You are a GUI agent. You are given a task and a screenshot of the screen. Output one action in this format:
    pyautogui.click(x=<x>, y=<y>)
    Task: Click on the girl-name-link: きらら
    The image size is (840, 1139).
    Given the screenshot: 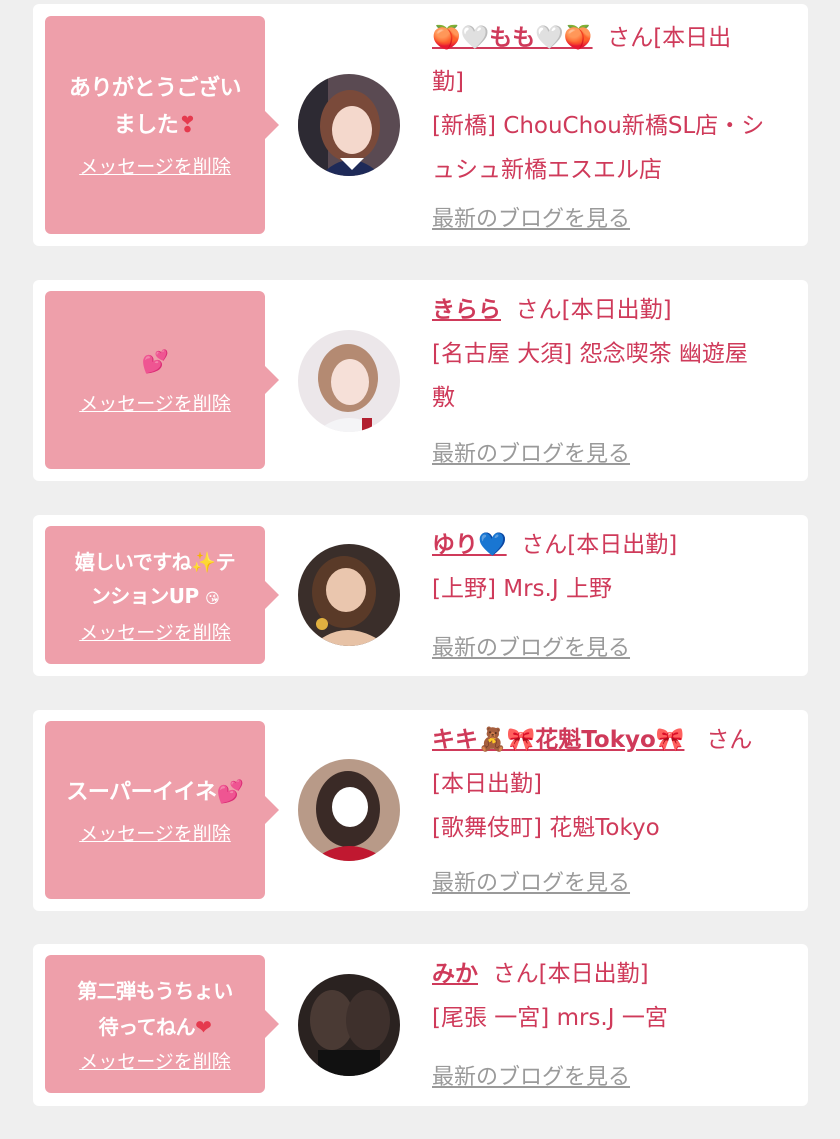 What is the action you would take?
    pyautogui.click(x=466, y=310)
    